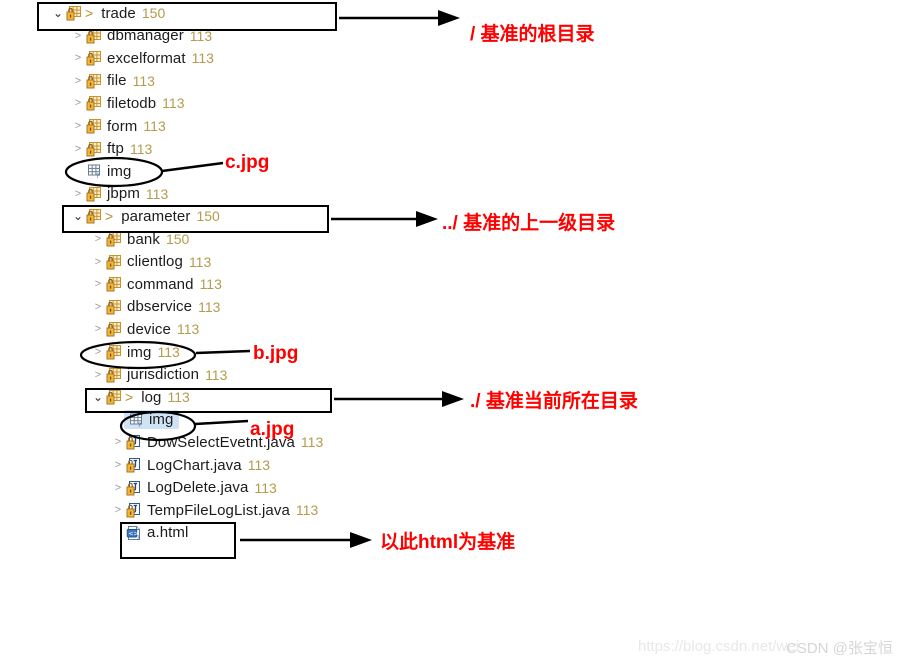 This screenshot has height=667, width=916. I want to click on tree-row-dbservice: > dbservice 113, so click(156, 307).